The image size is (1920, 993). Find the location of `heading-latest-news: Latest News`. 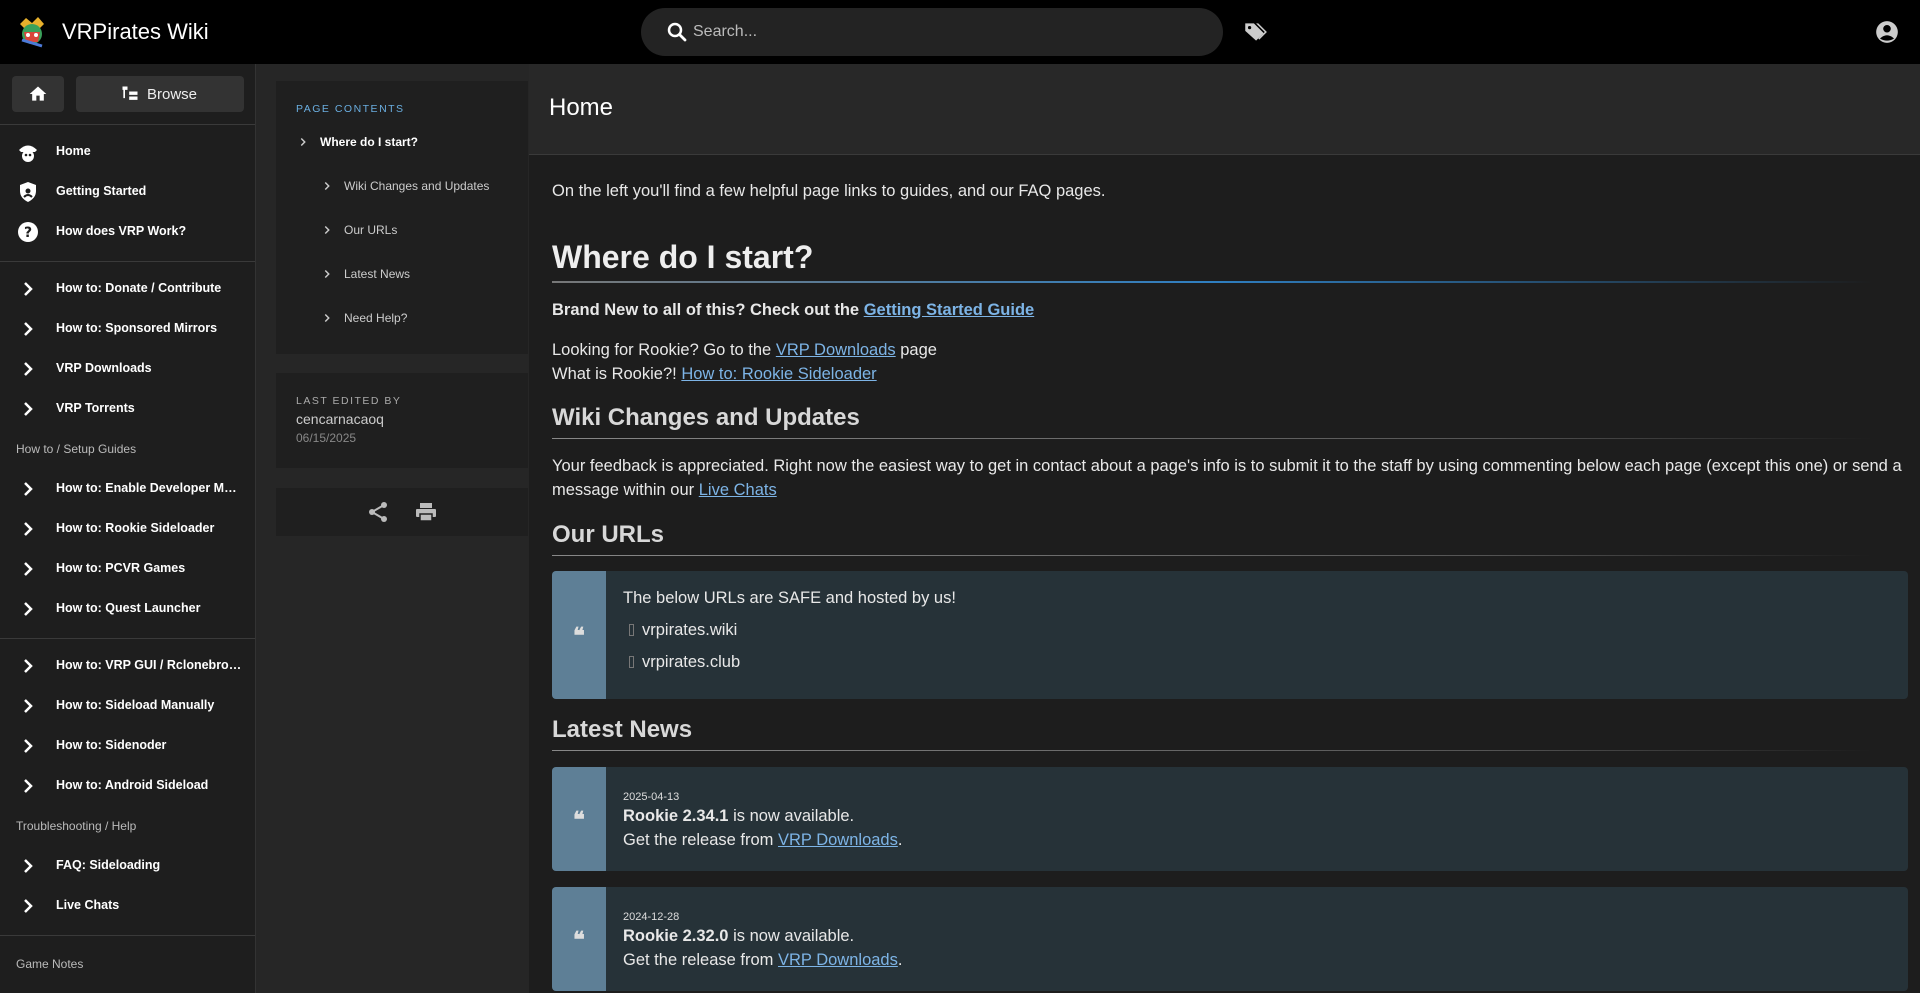

heading-latest-news: Latest News is located at coordinates (622, 729).